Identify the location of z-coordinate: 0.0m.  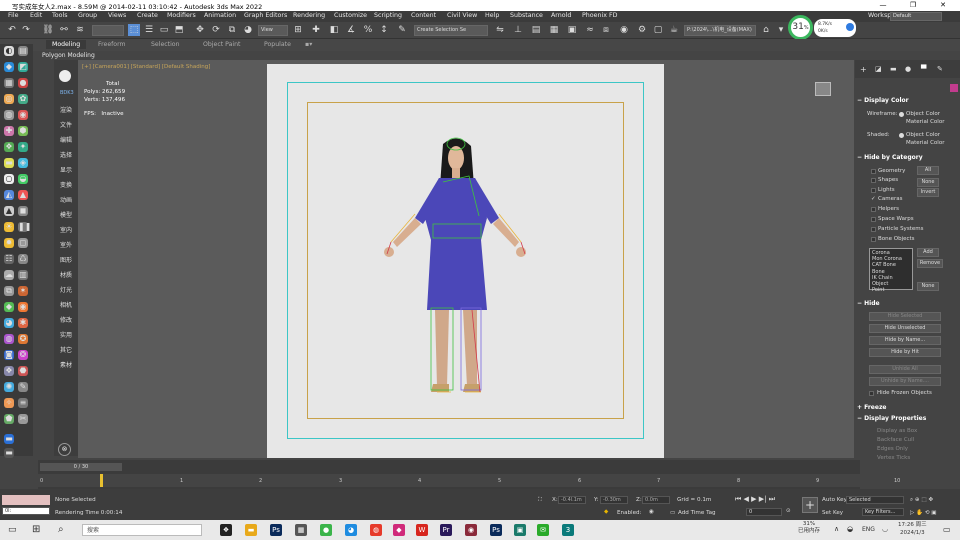
(656, 500).